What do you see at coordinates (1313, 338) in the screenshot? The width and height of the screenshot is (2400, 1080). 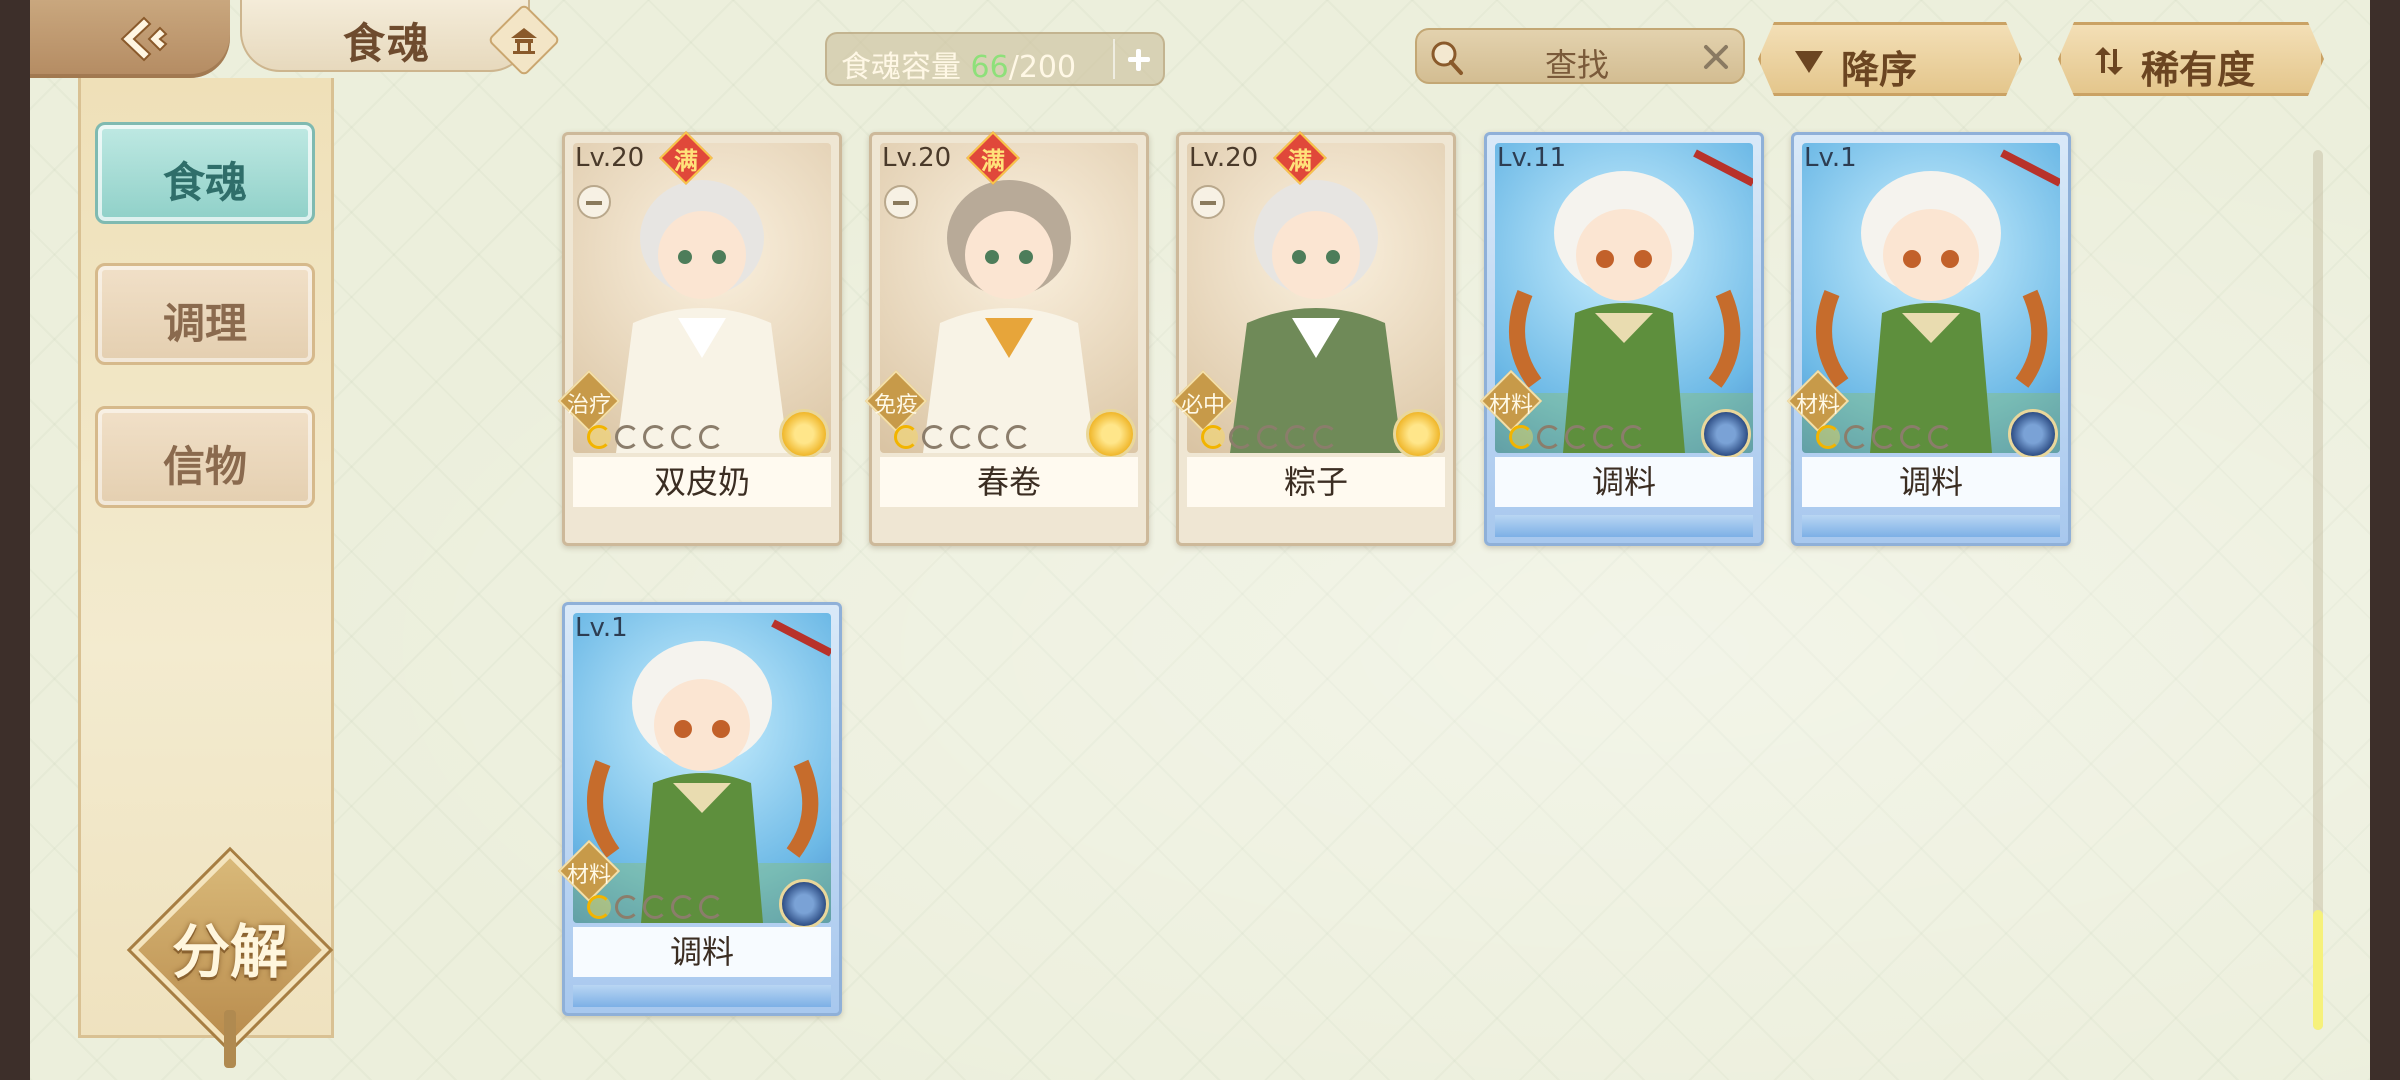 I see `food-soul-card: Lv.20 满必中粽子` at bounding box center [1313, 338].